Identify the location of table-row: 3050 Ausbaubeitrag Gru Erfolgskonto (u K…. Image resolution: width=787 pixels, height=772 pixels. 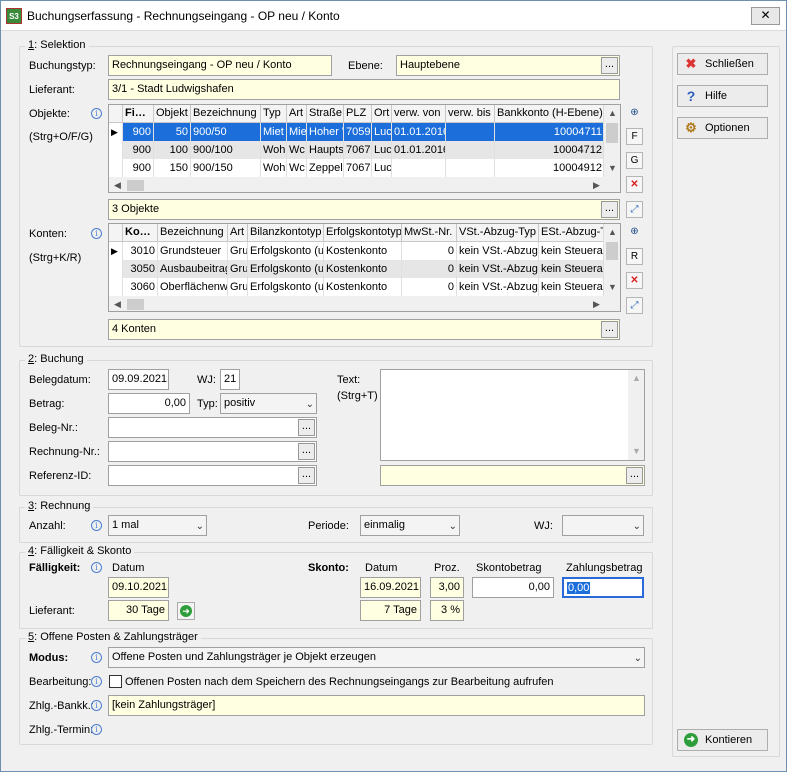
(357, 269).